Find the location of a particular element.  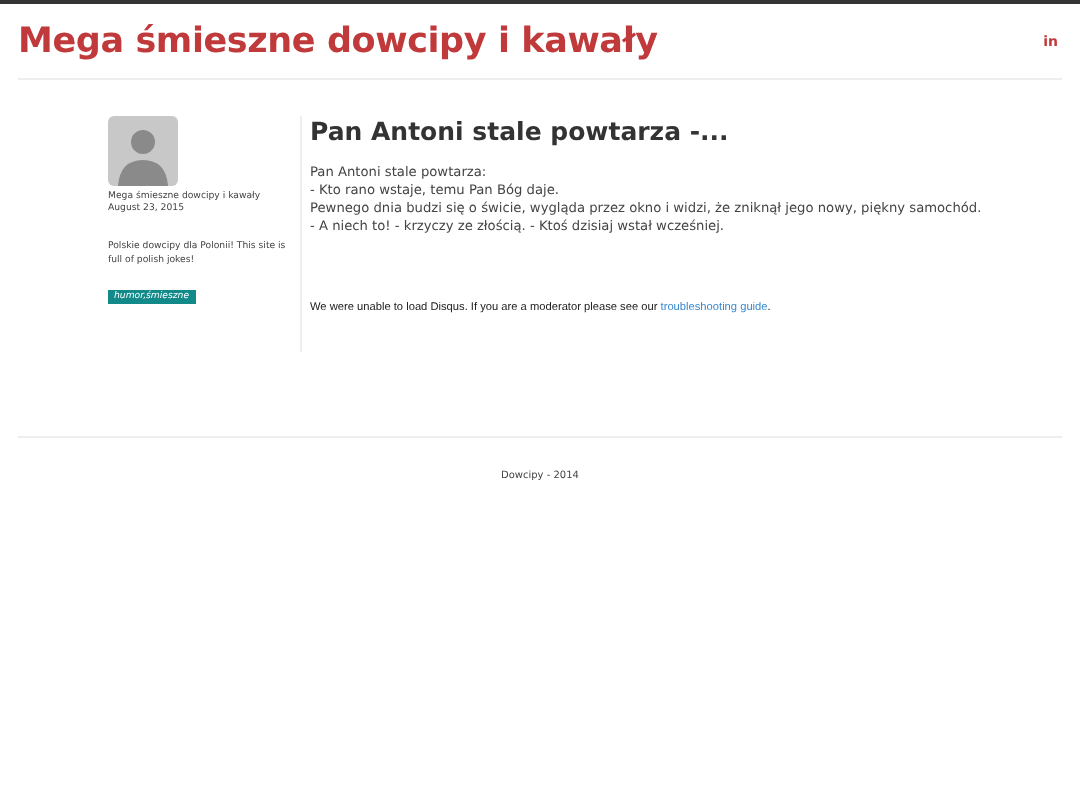

avatar-icon is located at coordinates (143, 151).